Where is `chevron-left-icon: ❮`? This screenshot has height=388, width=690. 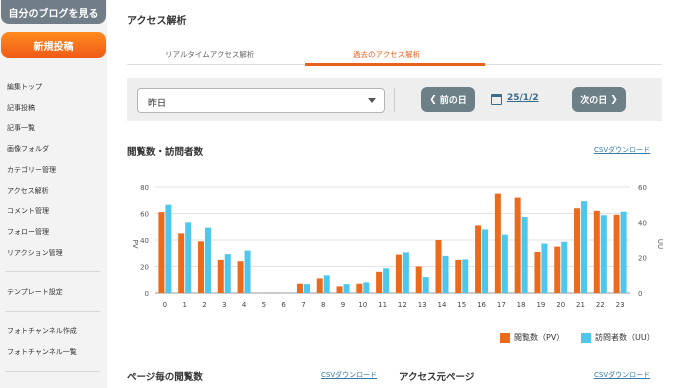 chevron-left-icon: ❮ is located at coordinates (433, 99).